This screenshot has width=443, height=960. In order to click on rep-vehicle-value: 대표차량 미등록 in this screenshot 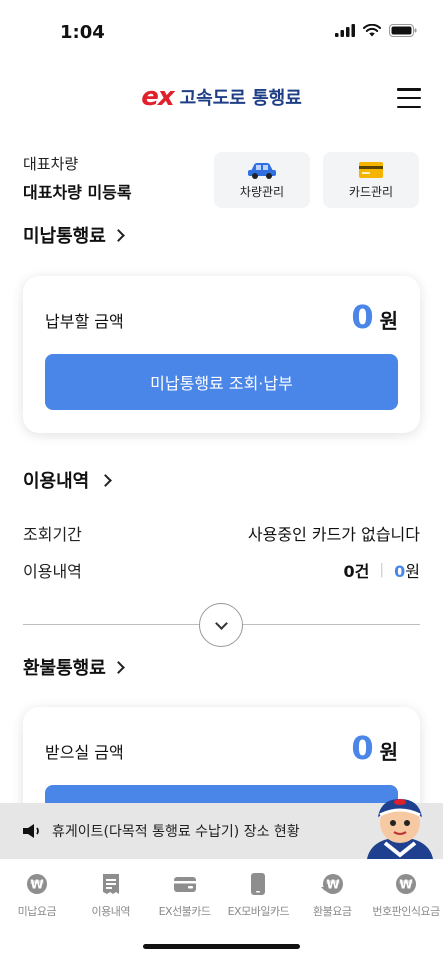, I will do `click(77, 192)`.